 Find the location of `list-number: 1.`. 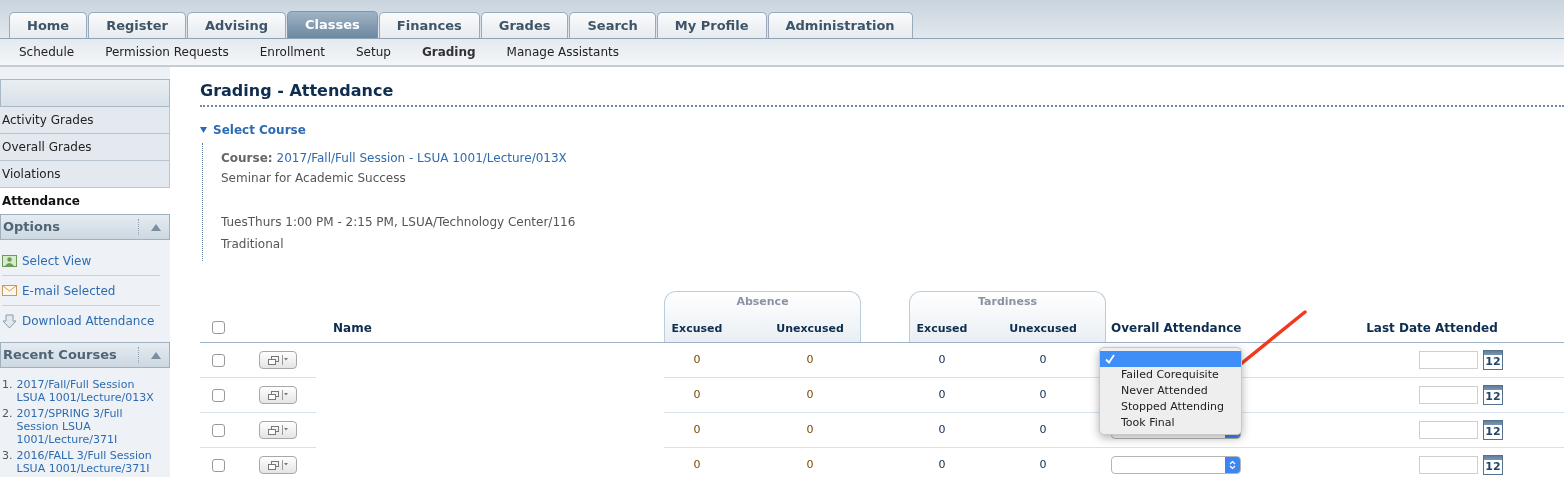

list-number: 1. is located at coordinates (7, 385).